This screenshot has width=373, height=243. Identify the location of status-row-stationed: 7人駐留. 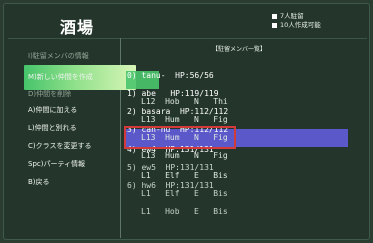
(296, 16).